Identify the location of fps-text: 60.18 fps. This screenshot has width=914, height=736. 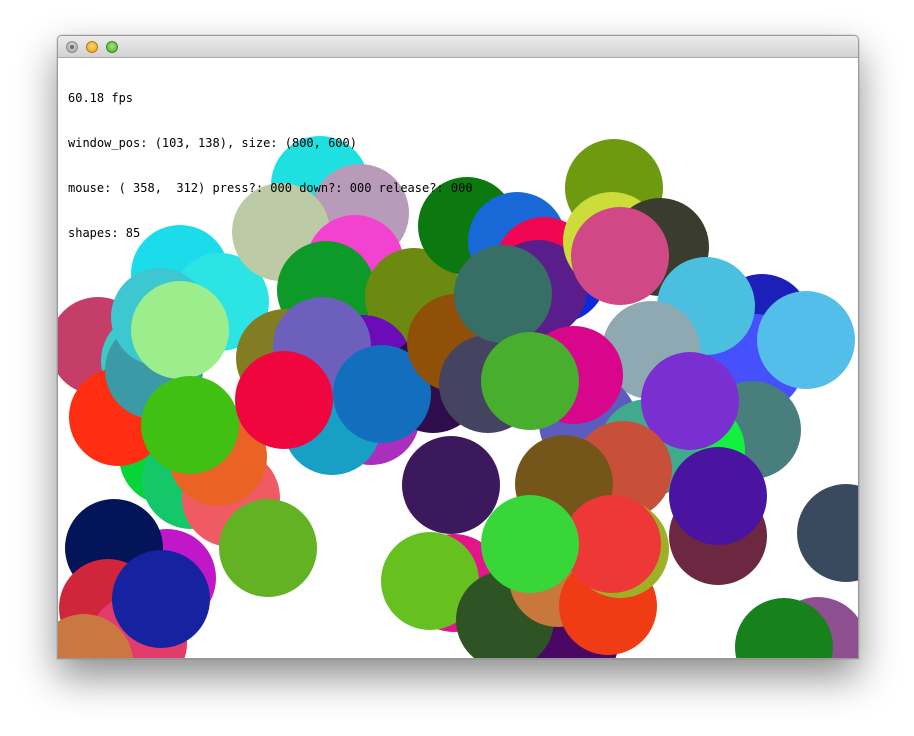
(101, 98).